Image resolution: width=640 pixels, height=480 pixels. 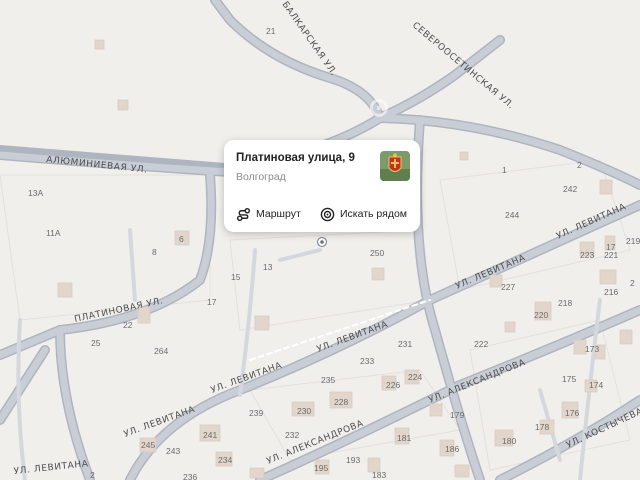 I want to click on house-number: 239, so click(x=256, y=413).